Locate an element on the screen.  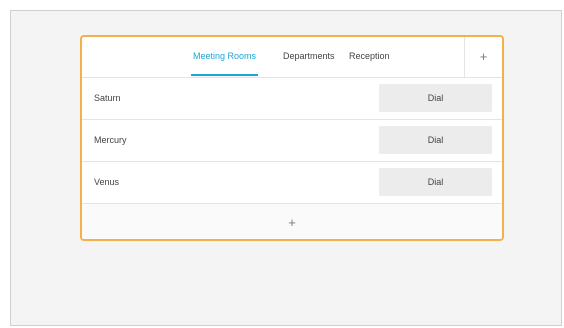
list-item: Mercury Dial is located at coordinates (292, 141).